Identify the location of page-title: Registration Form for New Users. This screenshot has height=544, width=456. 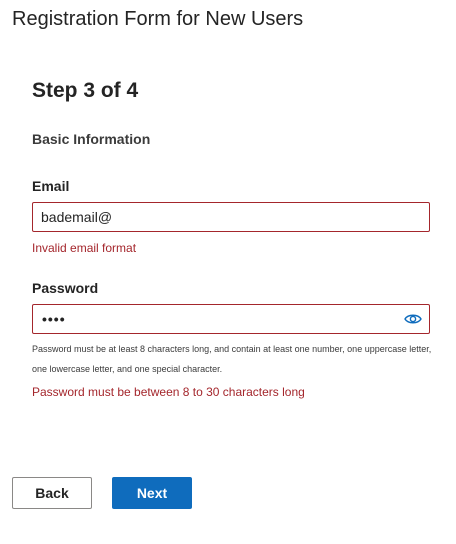
(158, 19).